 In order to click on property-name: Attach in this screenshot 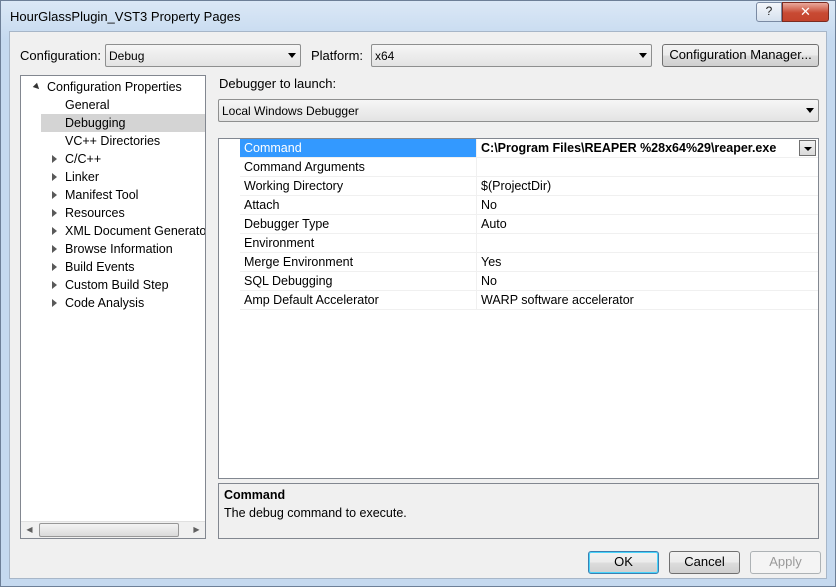, I will do `click(358, 205)`.